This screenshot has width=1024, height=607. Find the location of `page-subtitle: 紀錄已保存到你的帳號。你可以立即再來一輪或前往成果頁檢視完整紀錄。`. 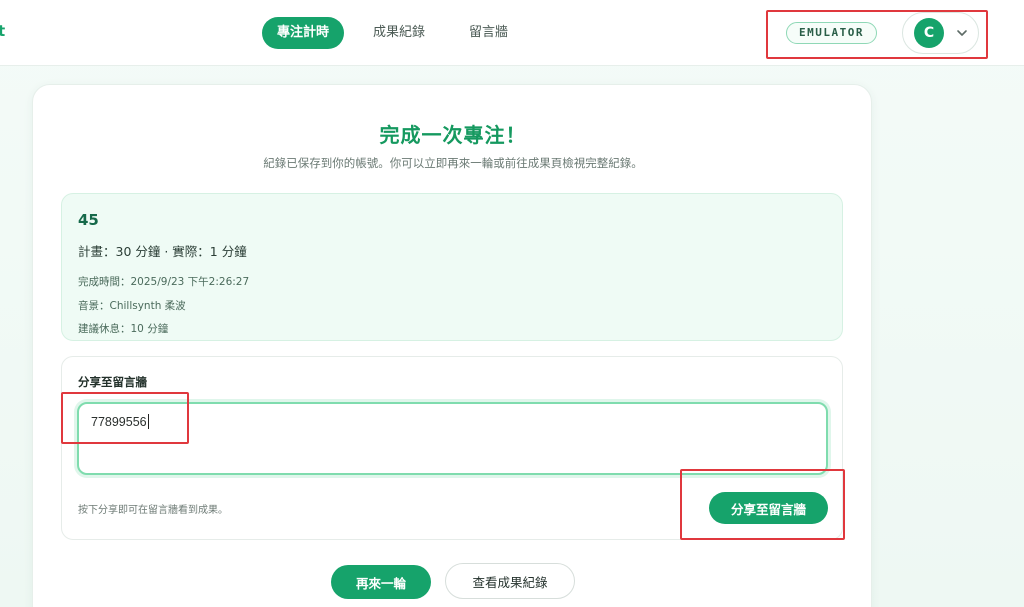

page-subtitle: 紀錄已保存到你的帳號。你可以立即再來一輪或前往成果頁檢視完整紀錄。 is located at coordinates (453, 163).